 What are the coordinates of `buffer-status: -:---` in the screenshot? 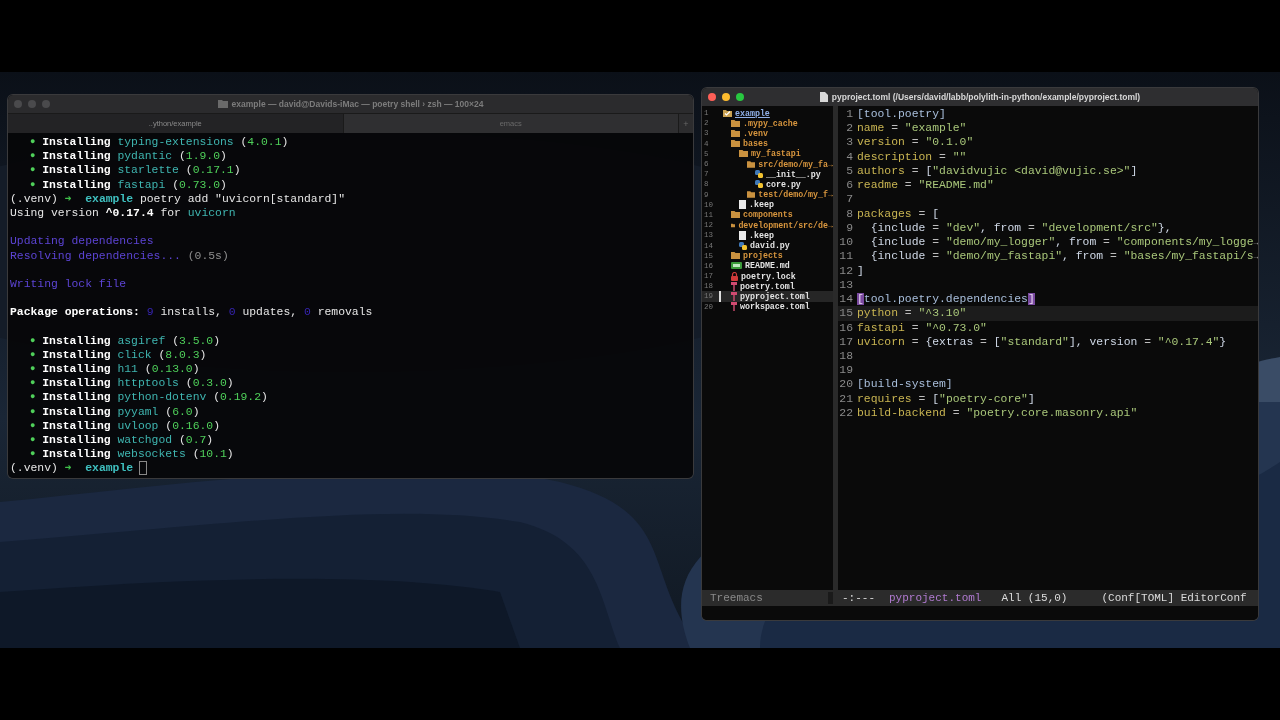 It's located at (858, 598).